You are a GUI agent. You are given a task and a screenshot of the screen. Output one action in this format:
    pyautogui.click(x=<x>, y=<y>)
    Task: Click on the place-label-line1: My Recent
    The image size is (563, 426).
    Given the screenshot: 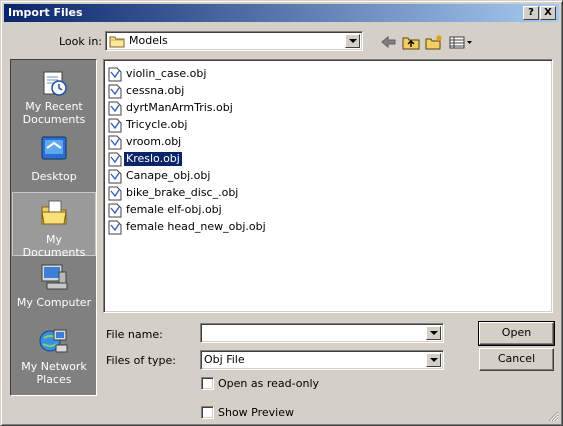 What is the action you would take?
    pyautogui.click(x=54, y=106)
    